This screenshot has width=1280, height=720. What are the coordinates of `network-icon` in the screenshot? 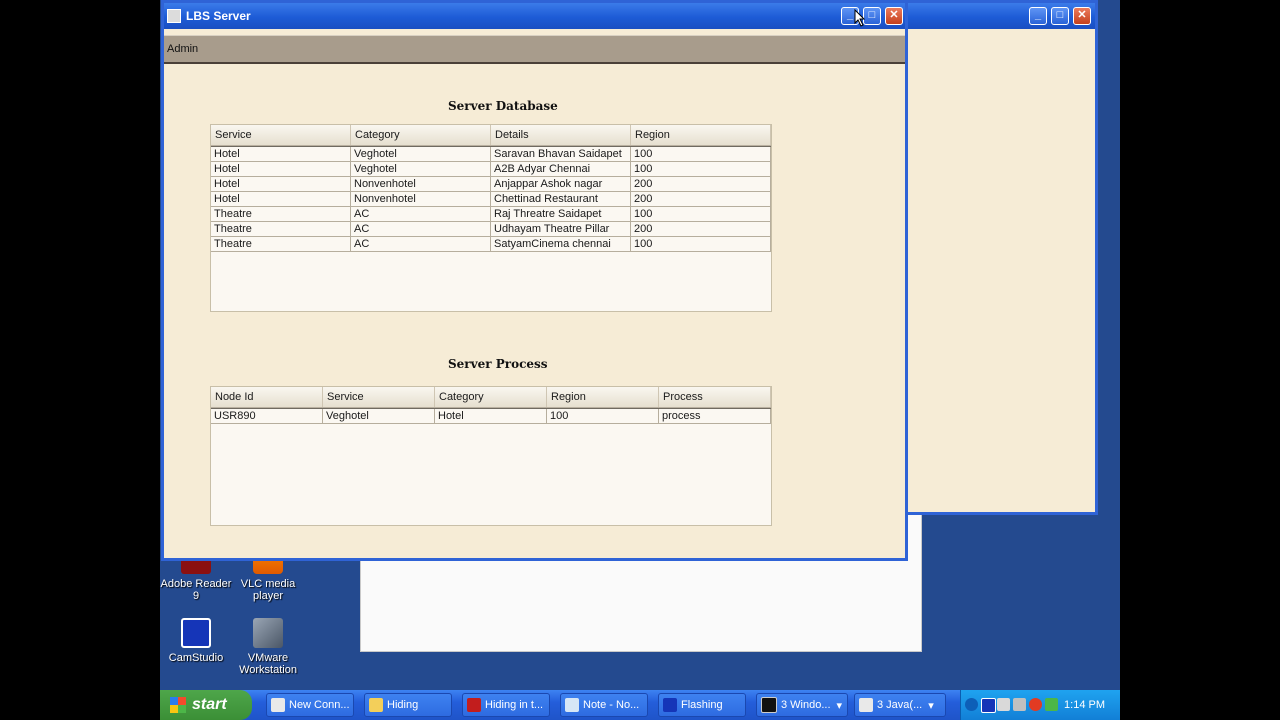 It's located at (1003, 704).